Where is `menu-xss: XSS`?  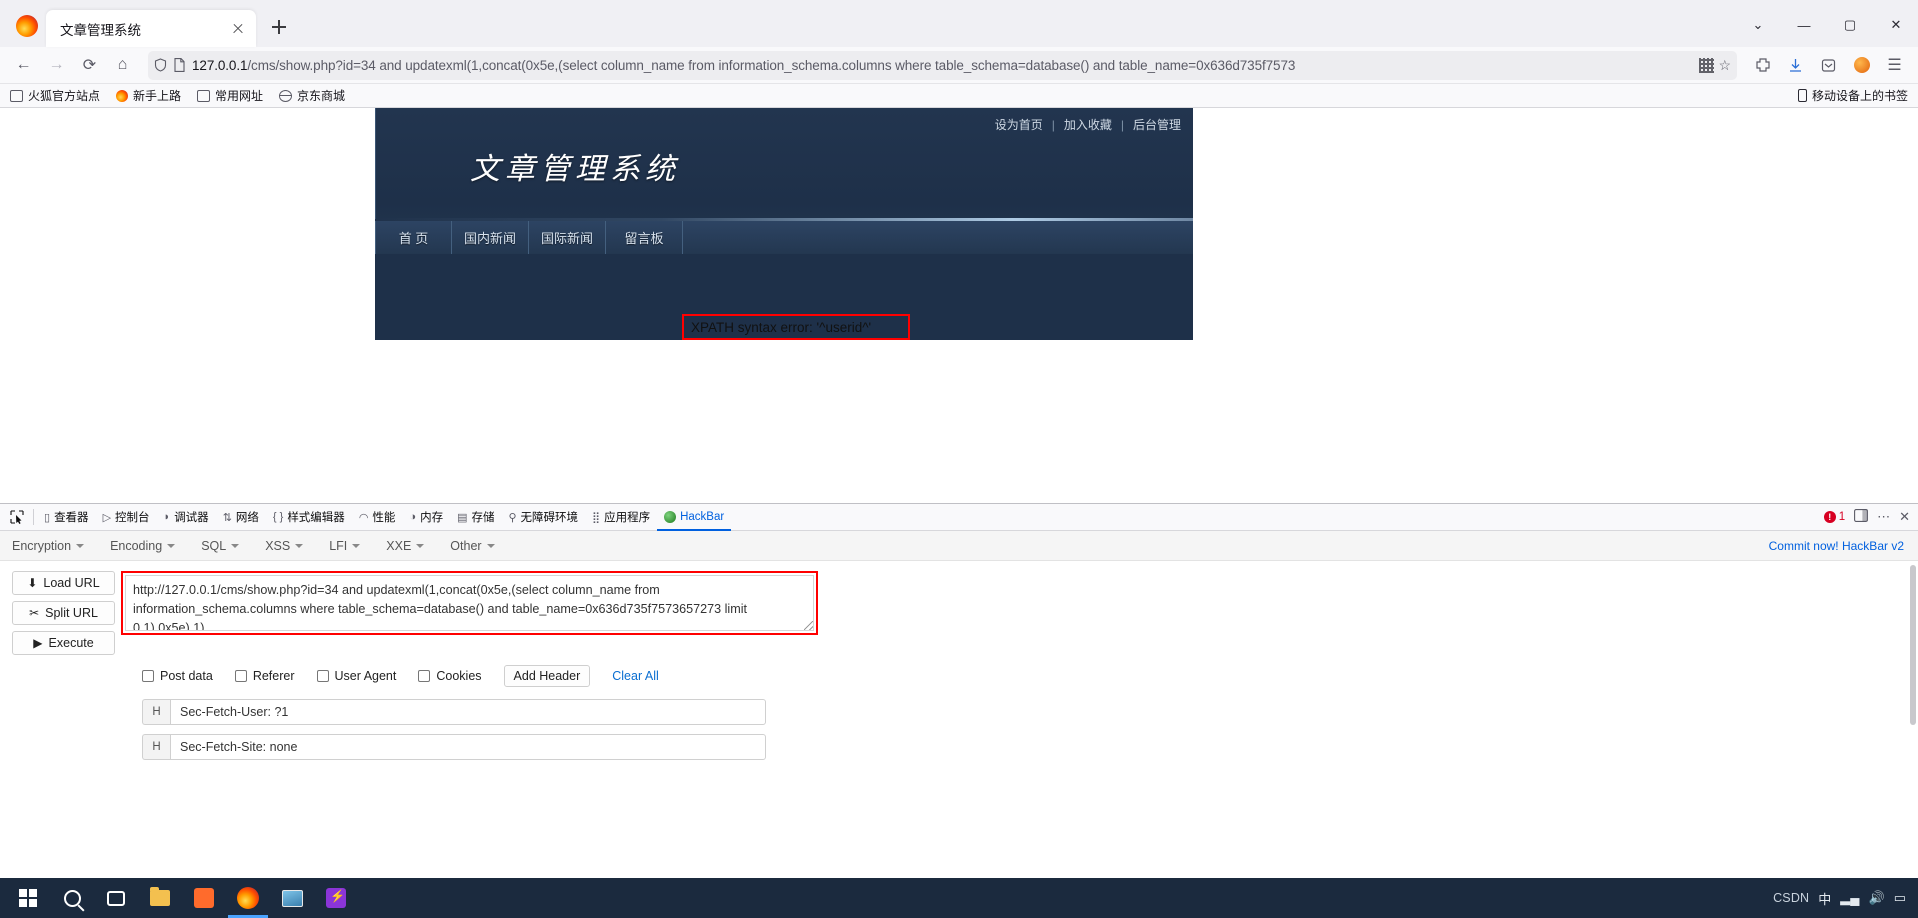
menu-xss: XSS is located at coordinates (290, 546).